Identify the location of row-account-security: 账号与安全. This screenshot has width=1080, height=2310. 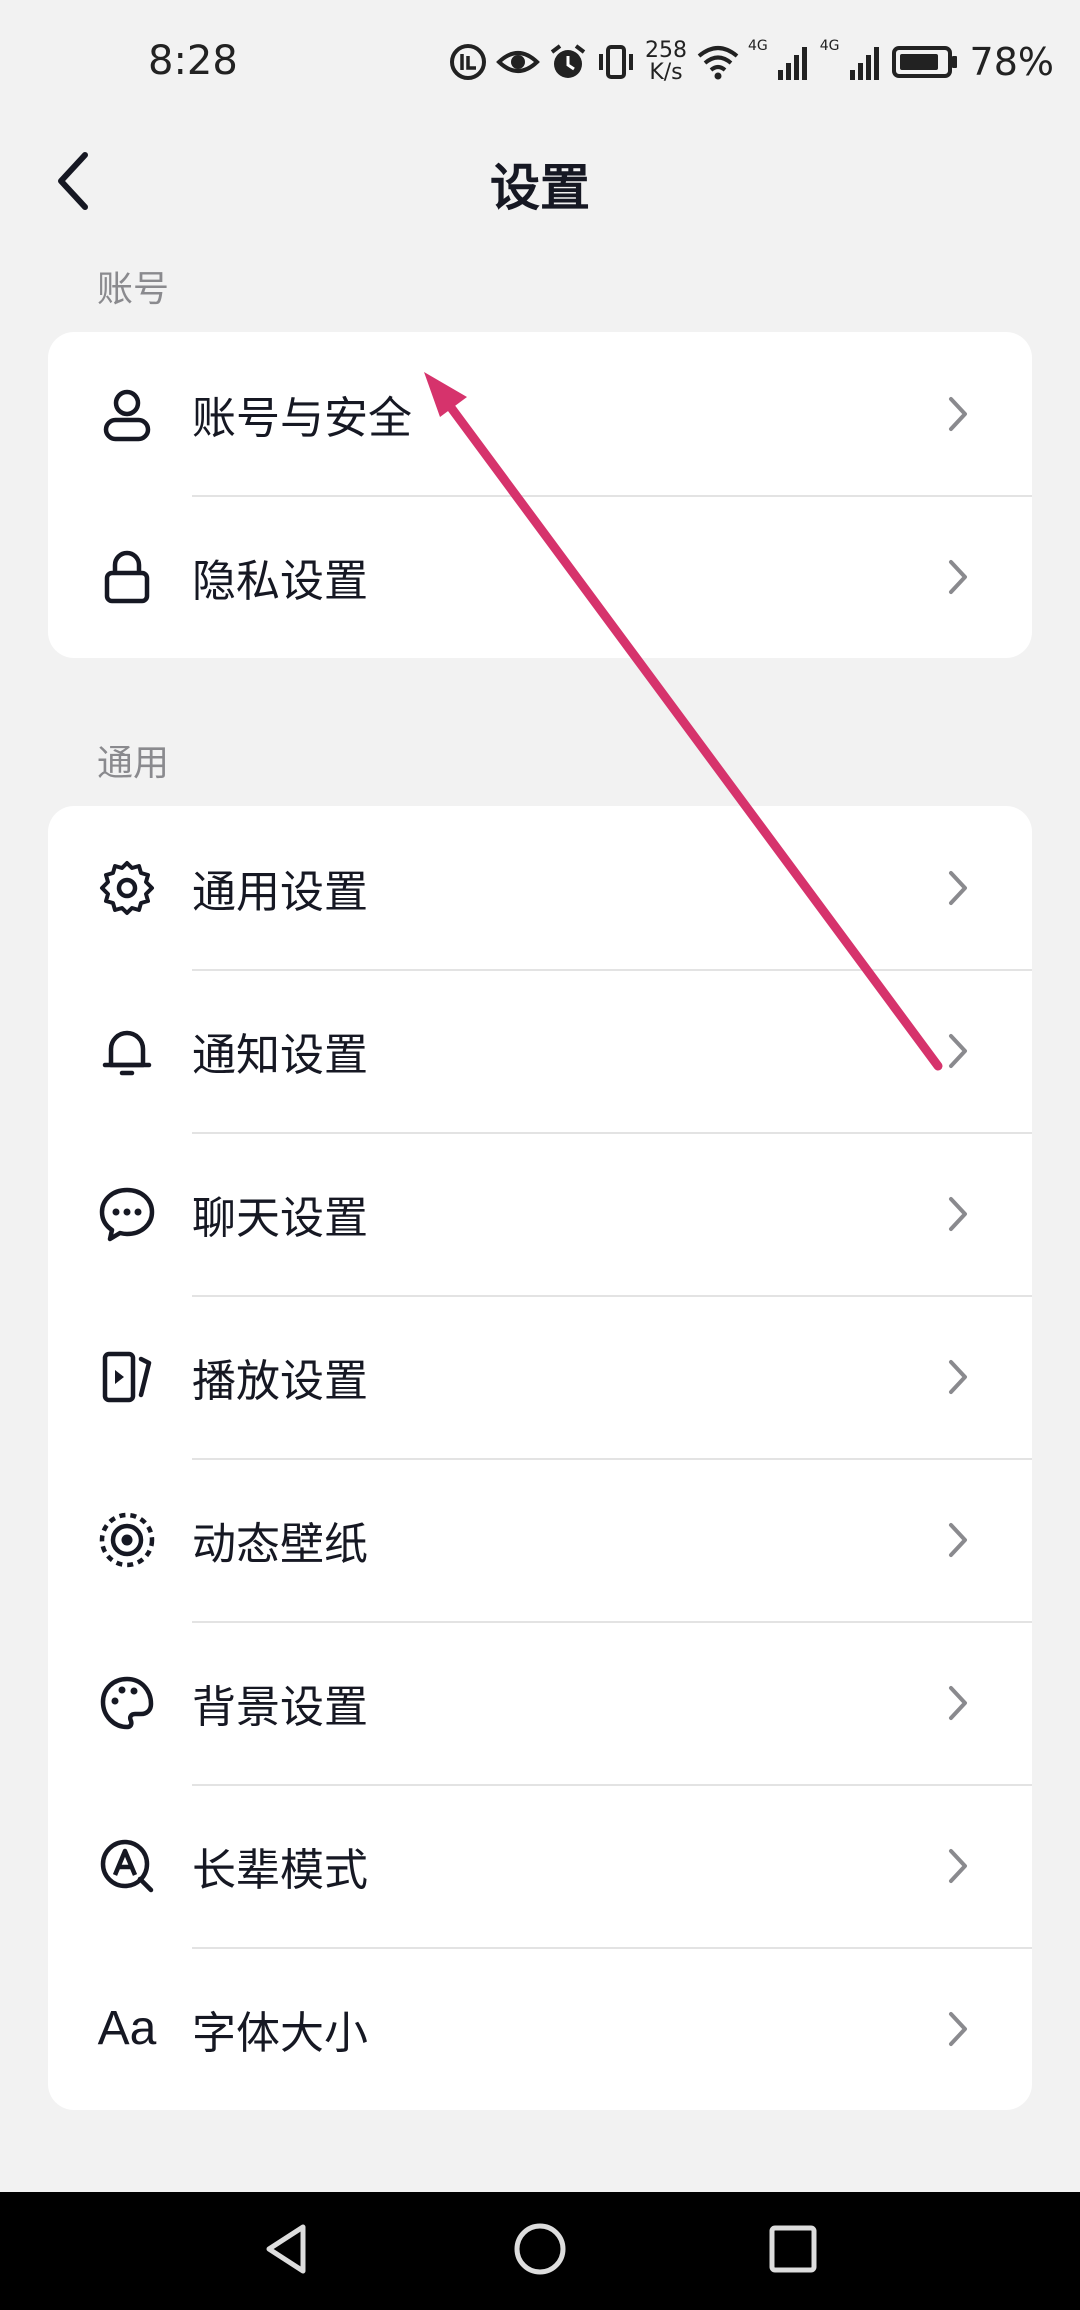
(540, 413).